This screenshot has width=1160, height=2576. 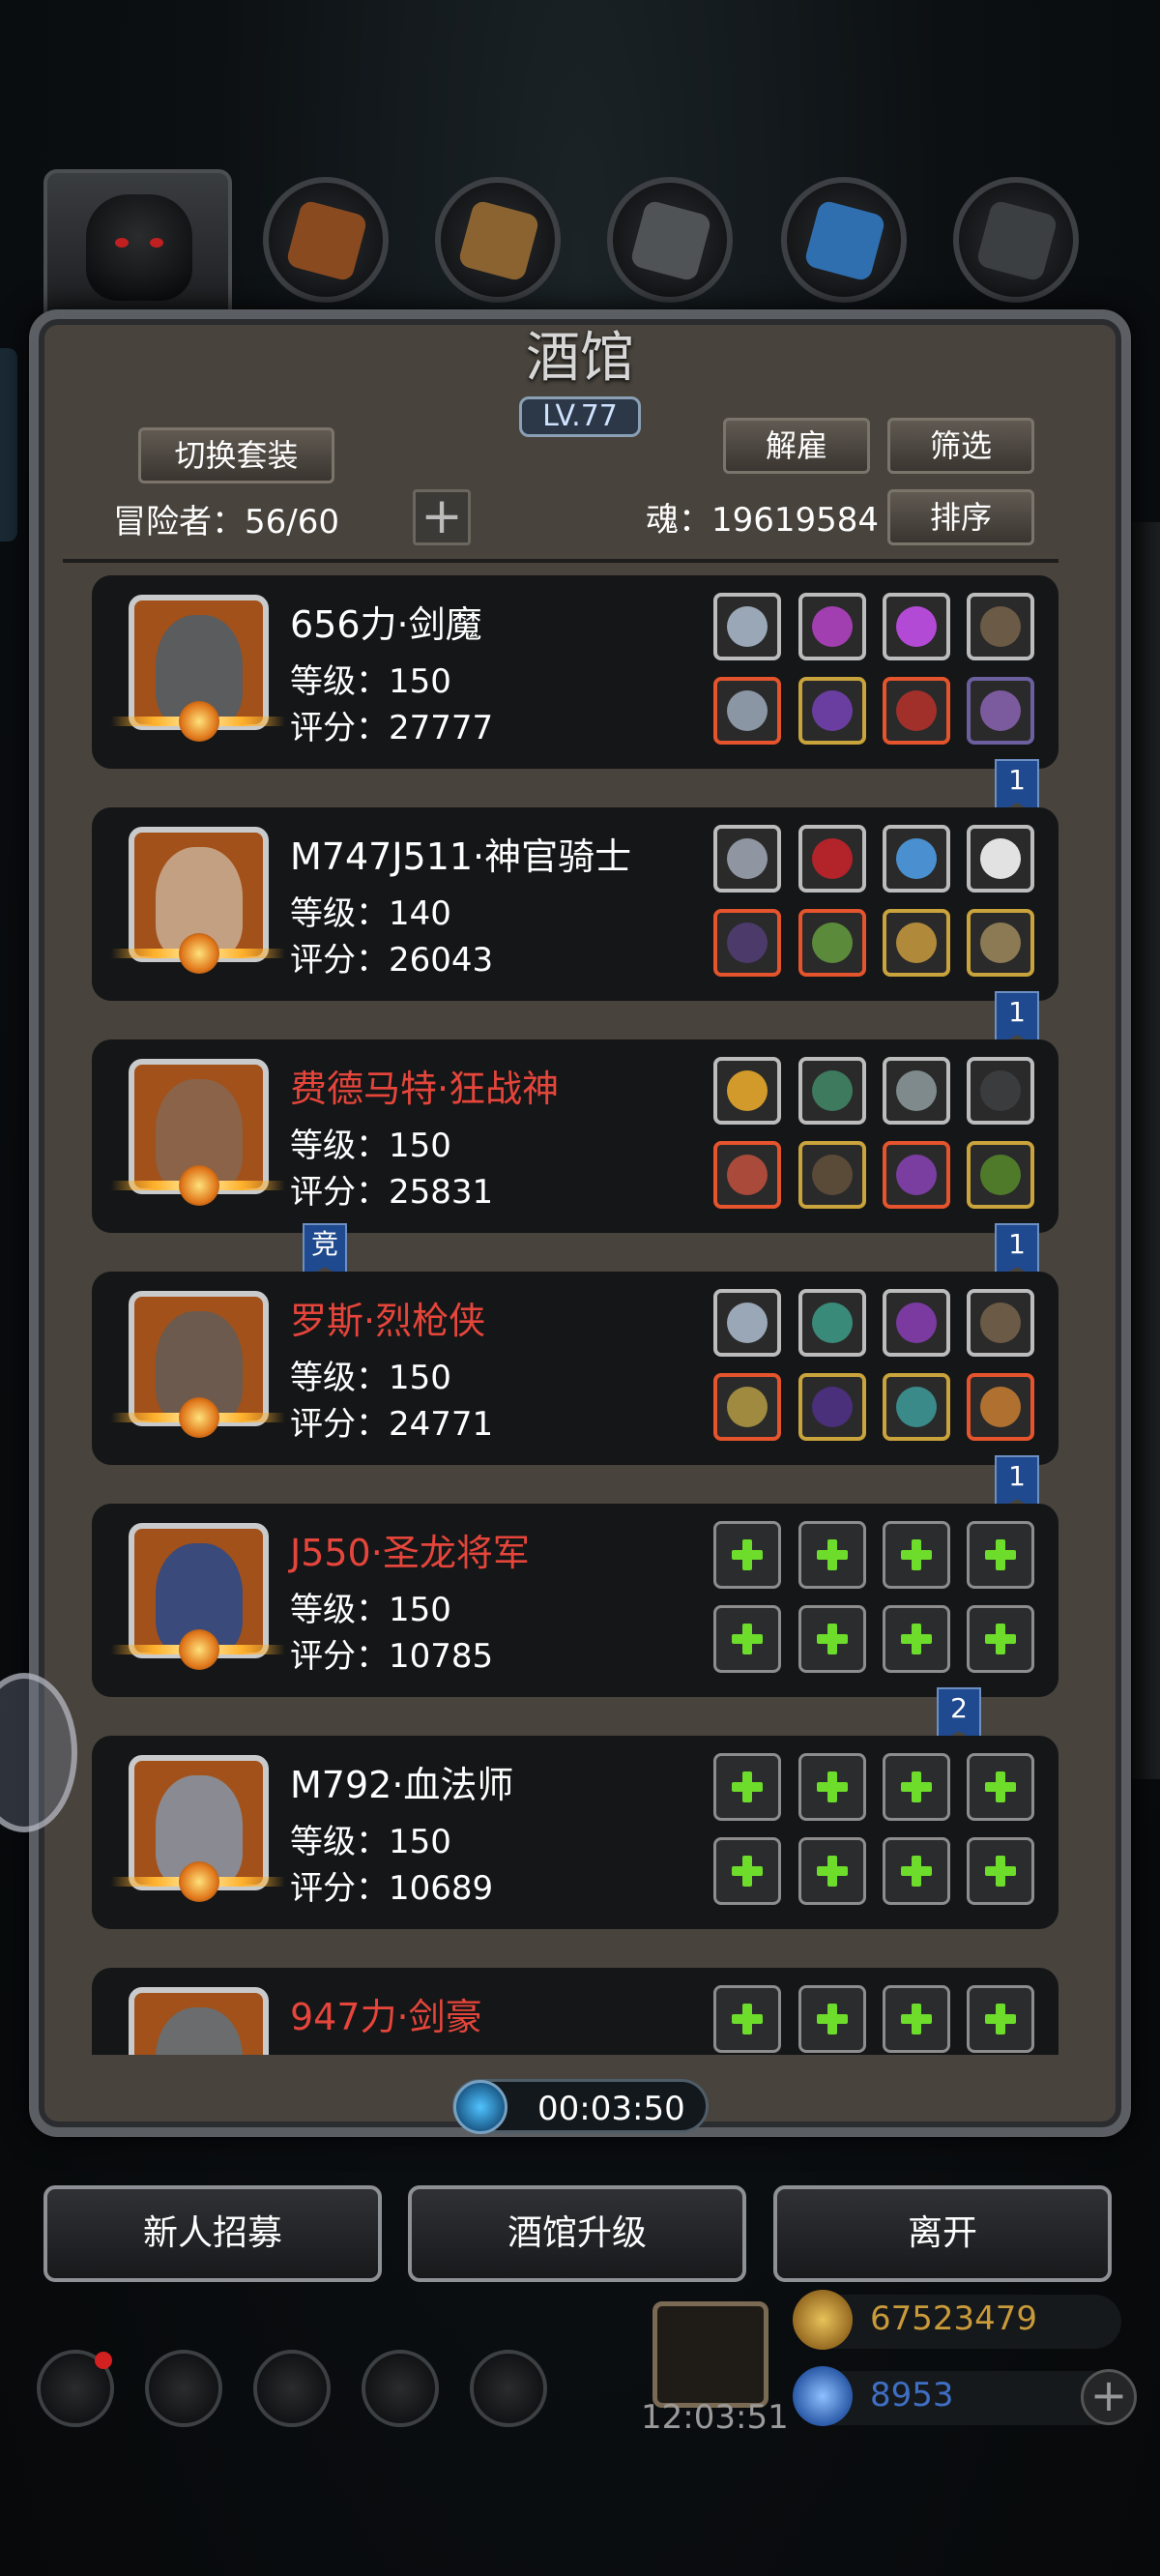 What do you see at coordinates (392, 728) in the screenshot?
I see `hero-score: 评分：27777` at bounding box center [392, 728].